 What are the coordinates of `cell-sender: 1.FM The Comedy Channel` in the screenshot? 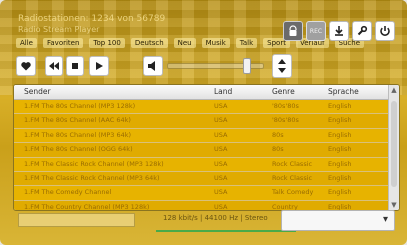 It's located at (68, 192).